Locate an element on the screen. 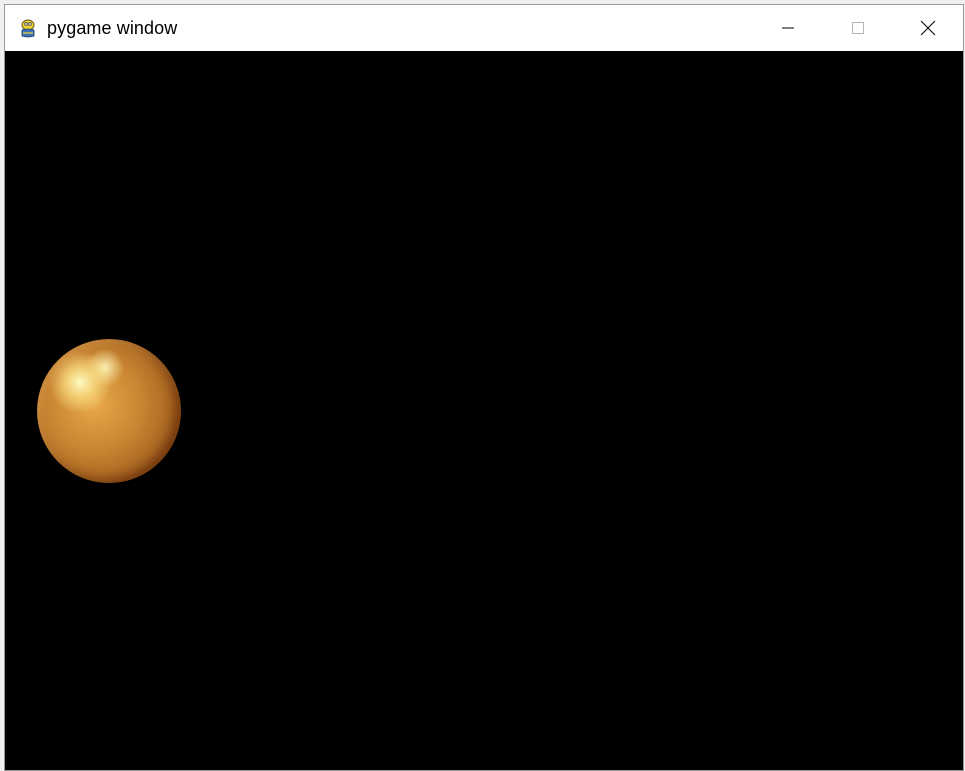 This screenshot has width=965, height=771. minimize-icon is located at coordinates (788, 28).